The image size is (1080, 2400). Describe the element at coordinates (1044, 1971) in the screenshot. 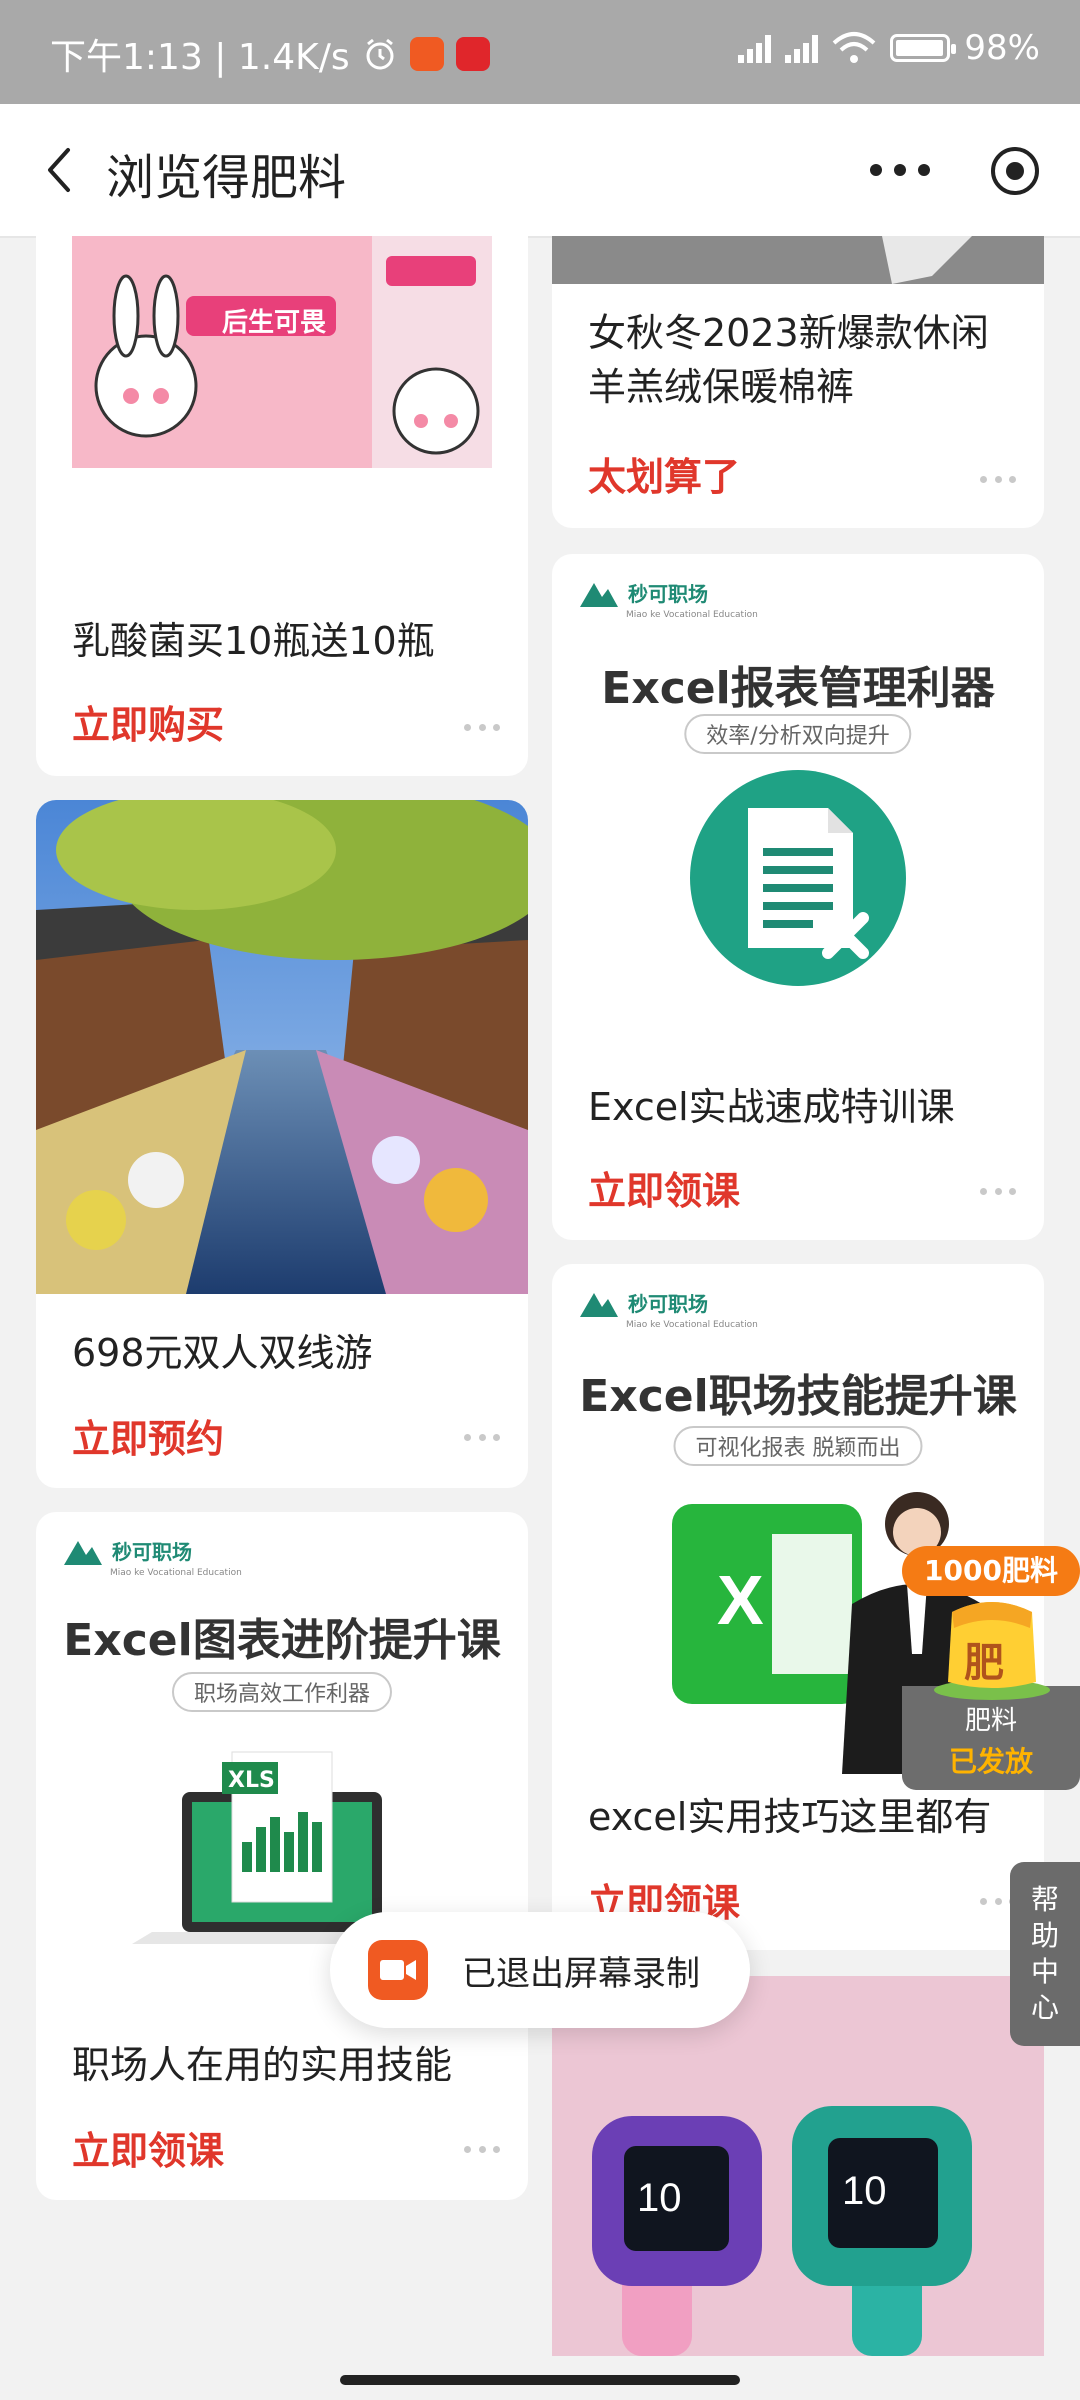

I see `help-center-char: 中` at that location.